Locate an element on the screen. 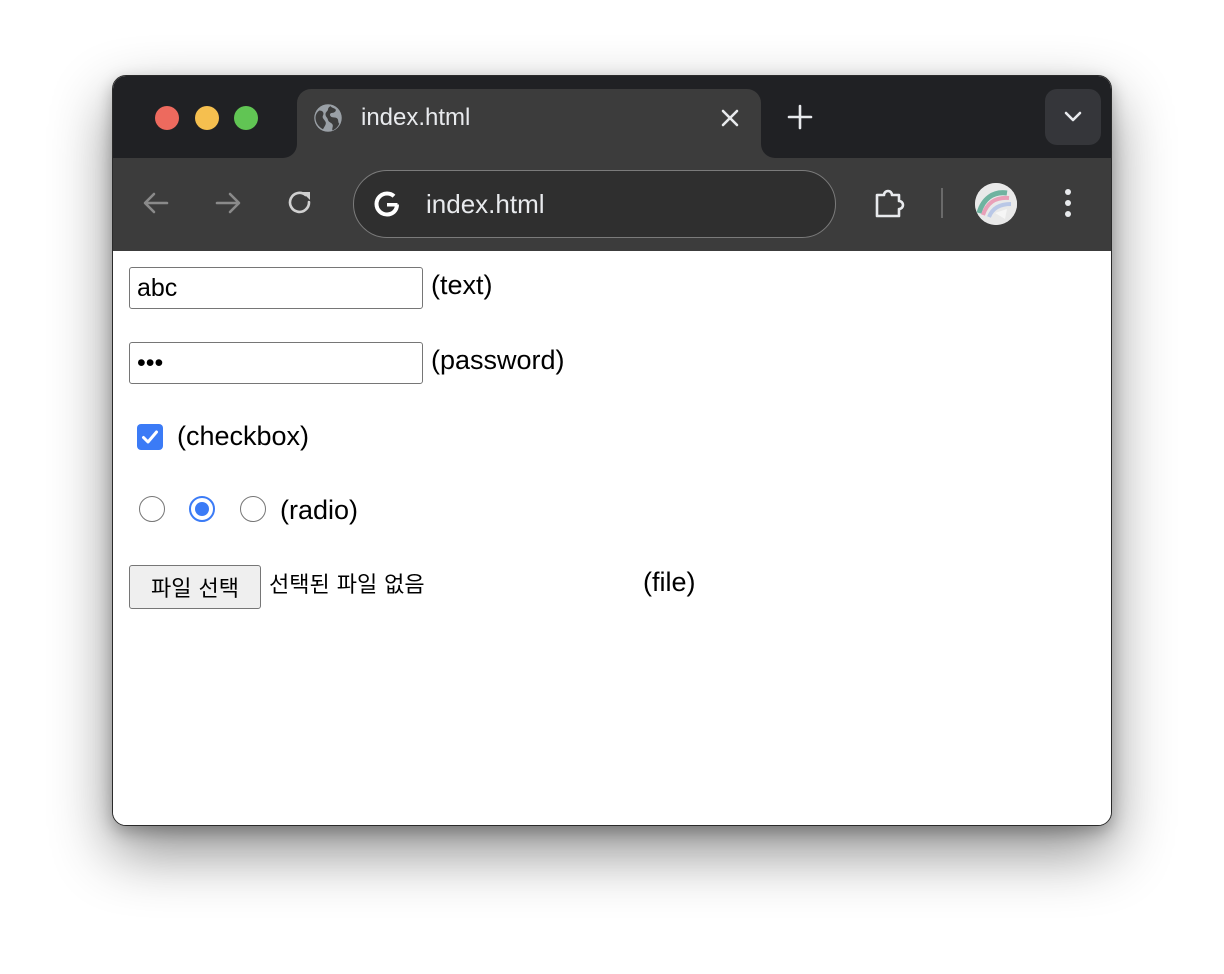 This screenshot has height=974, width=1224. extensions-button is located at coordinates (890, 203).